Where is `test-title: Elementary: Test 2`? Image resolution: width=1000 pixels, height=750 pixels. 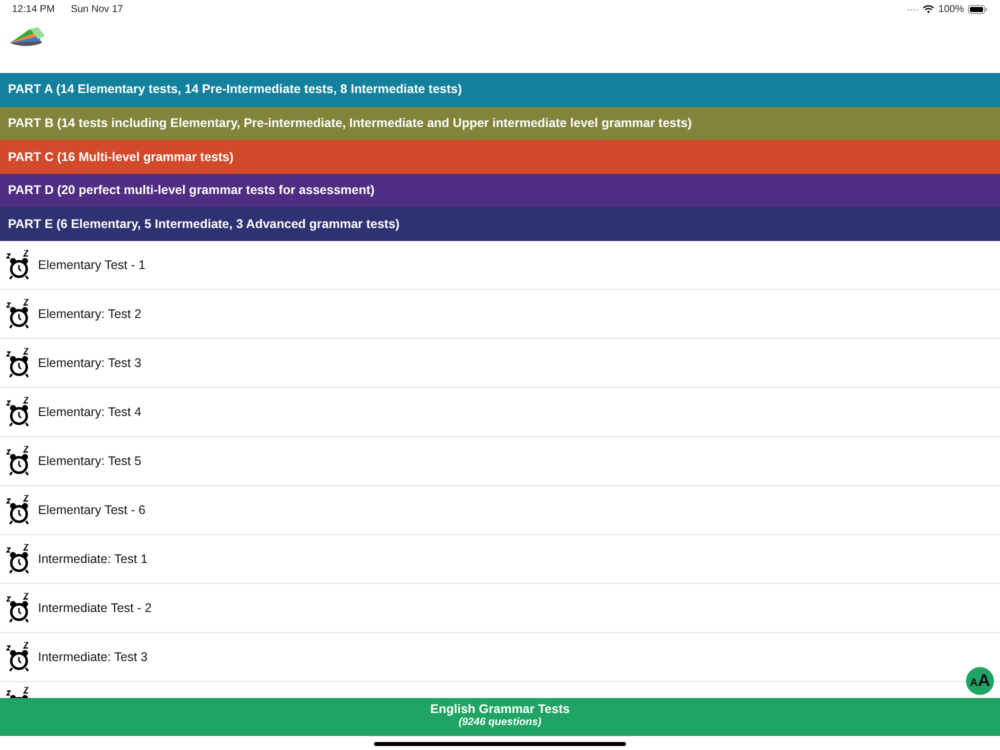
test-title: Elementary: Test 2 is located at coordinates (90, 314).